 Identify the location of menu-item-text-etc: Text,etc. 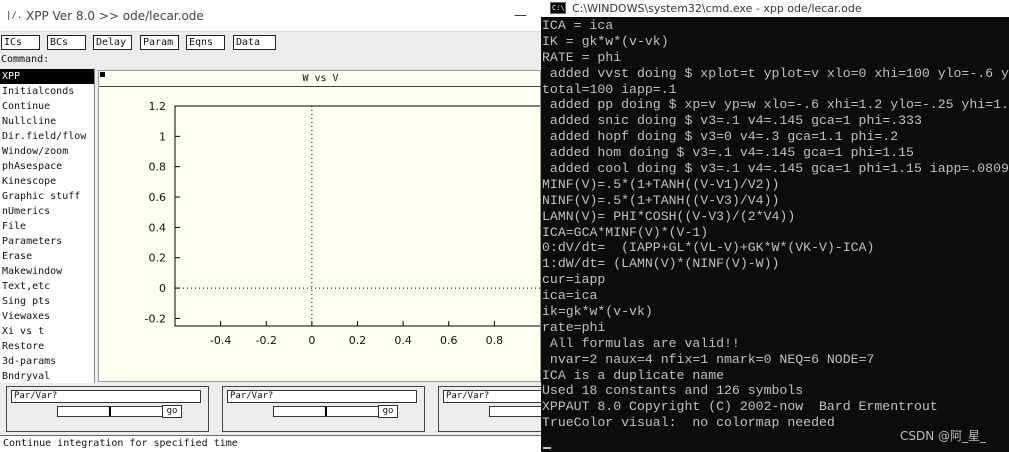
(47, 286).